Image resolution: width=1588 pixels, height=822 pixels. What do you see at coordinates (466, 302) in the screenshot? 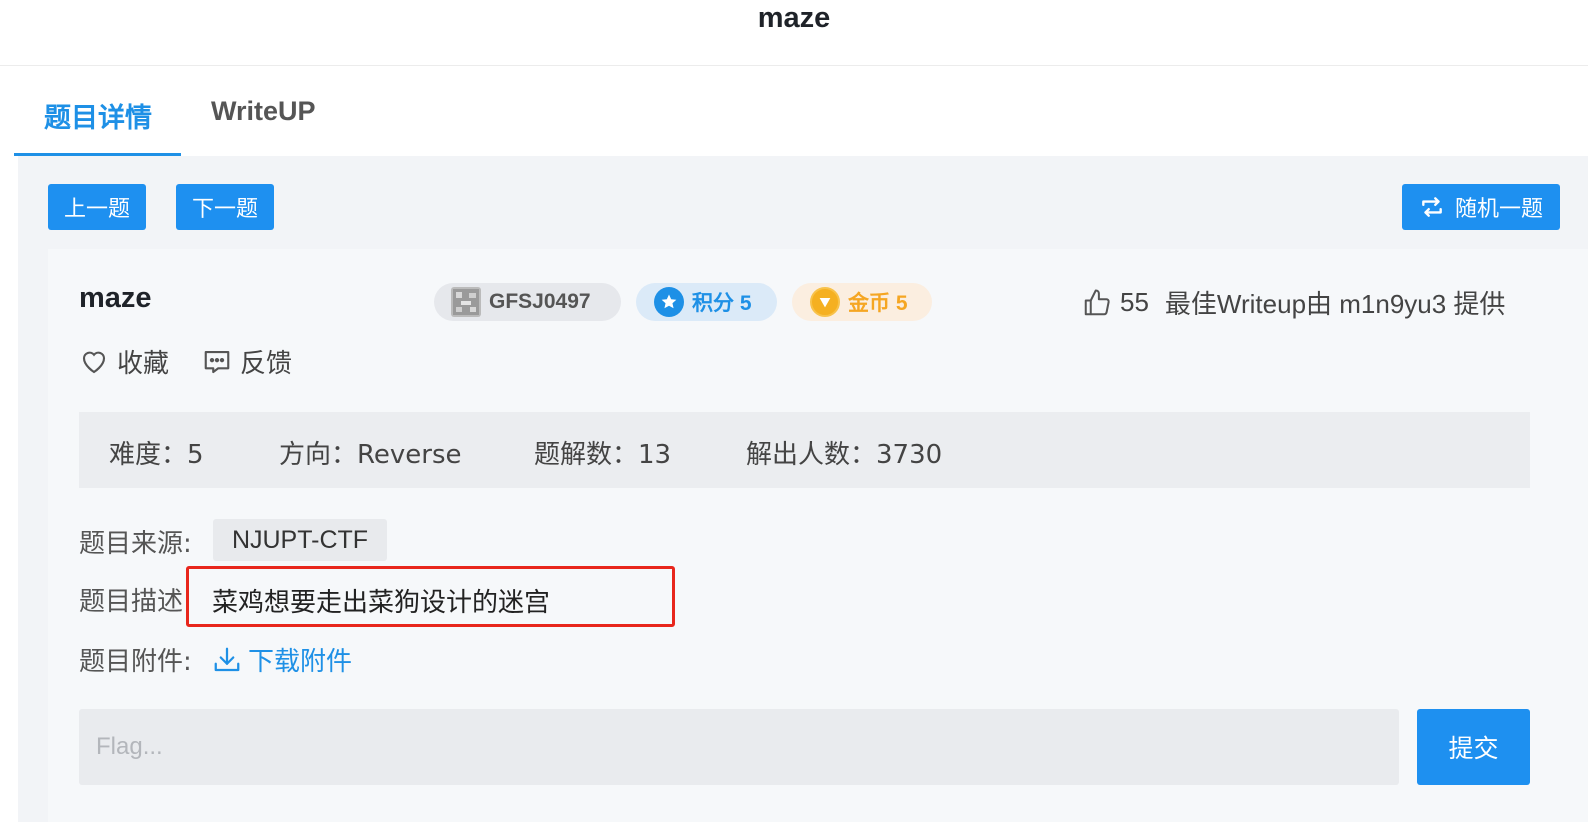
I see `id-icon` at bounding box center [466, 302].